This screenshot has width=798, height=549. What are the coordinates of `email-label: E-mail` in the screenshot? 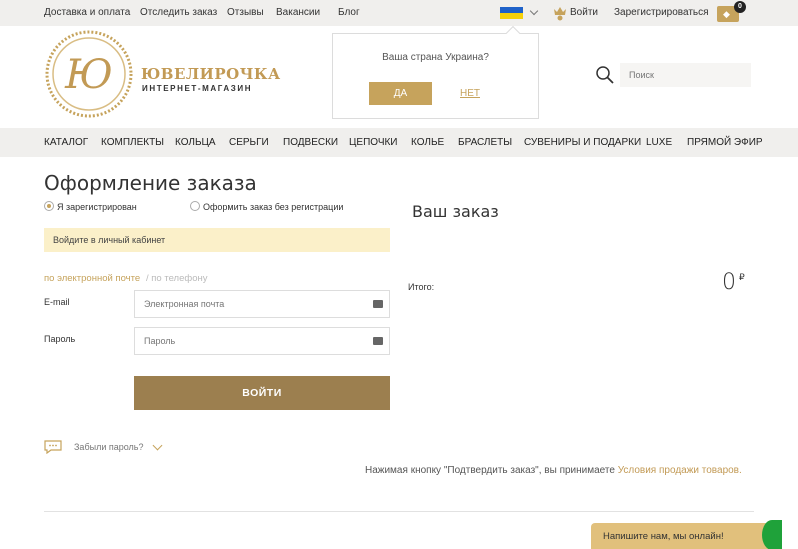 It's located at (57, 302).